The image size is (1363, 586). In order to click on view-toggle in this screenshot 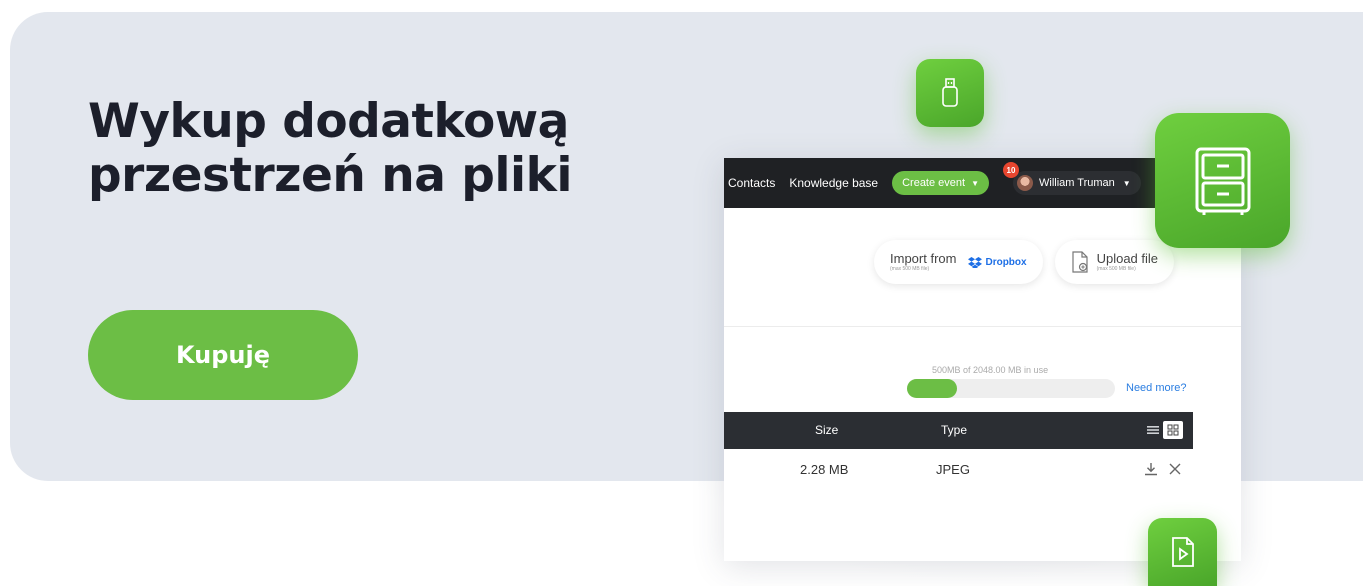, I will do `click(1163, 430)`.